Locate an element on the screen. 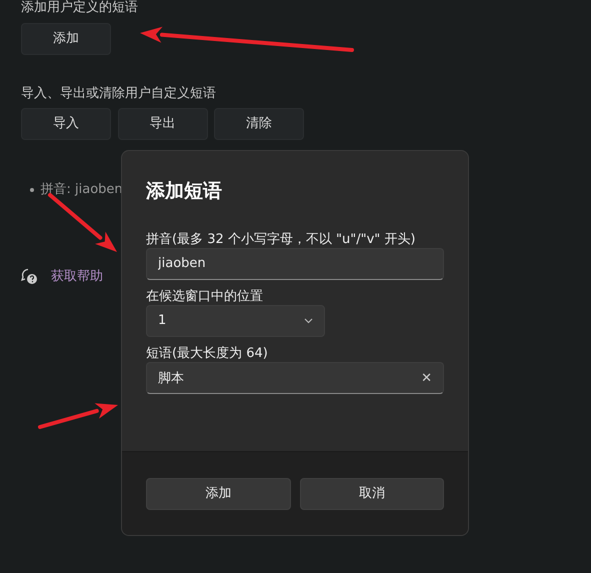 This screenshot has width=591, height=573. field-label: 拼音(最多 32 个小写字母，不以 "u"/"v" 开头) is located at coordinates (281, 239).